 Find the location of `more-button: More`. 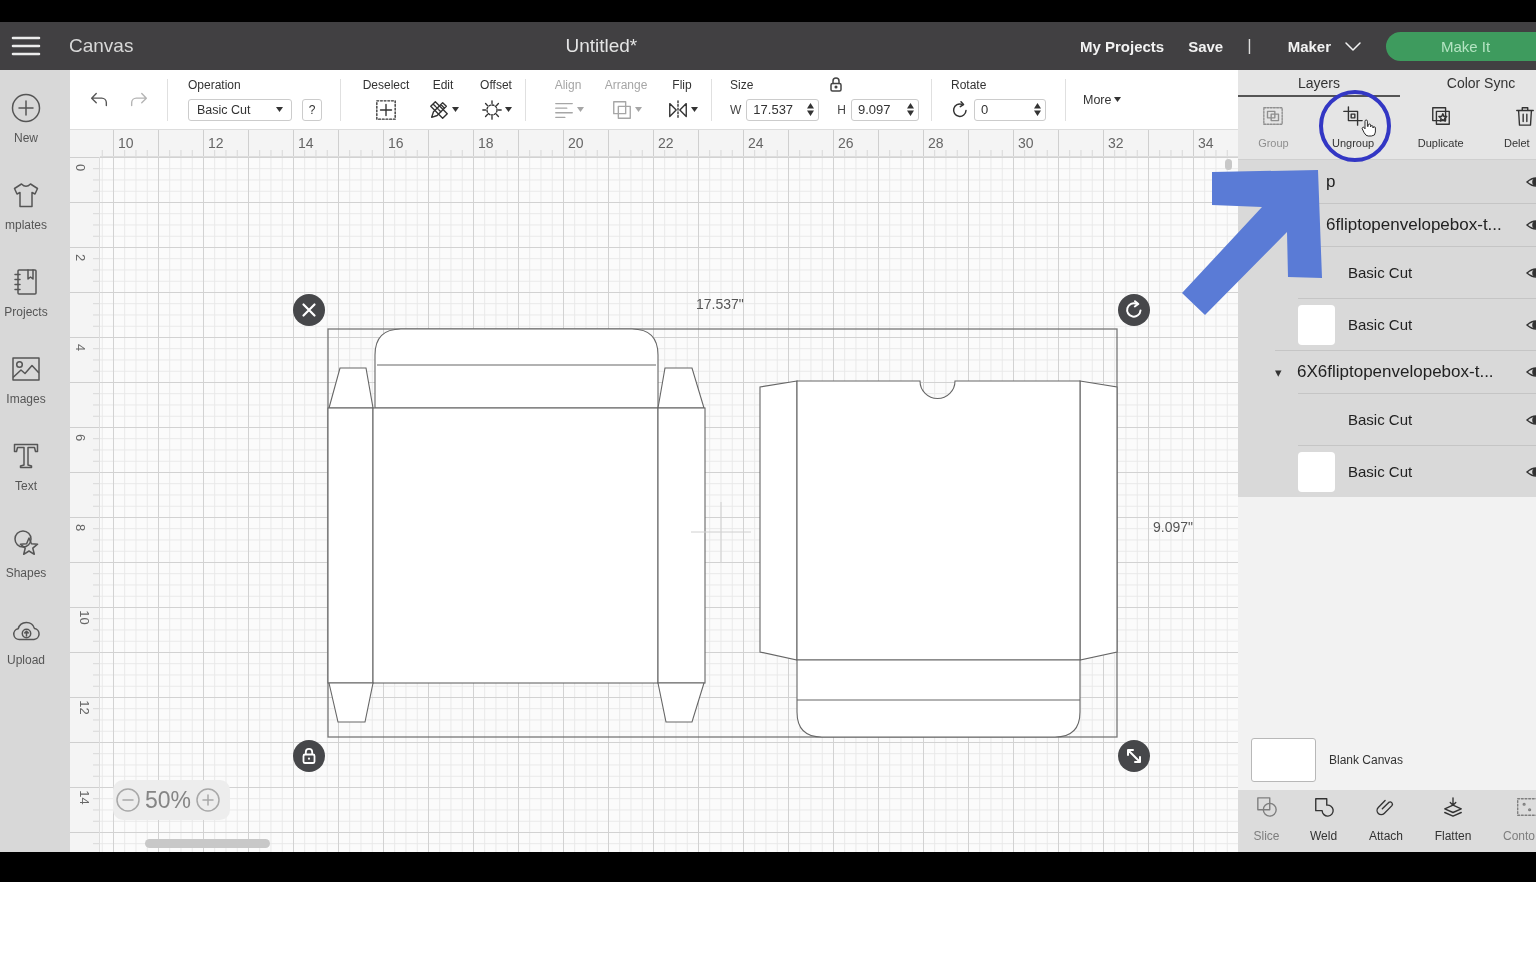

more-button: More is located at coordinates (1102, 99).